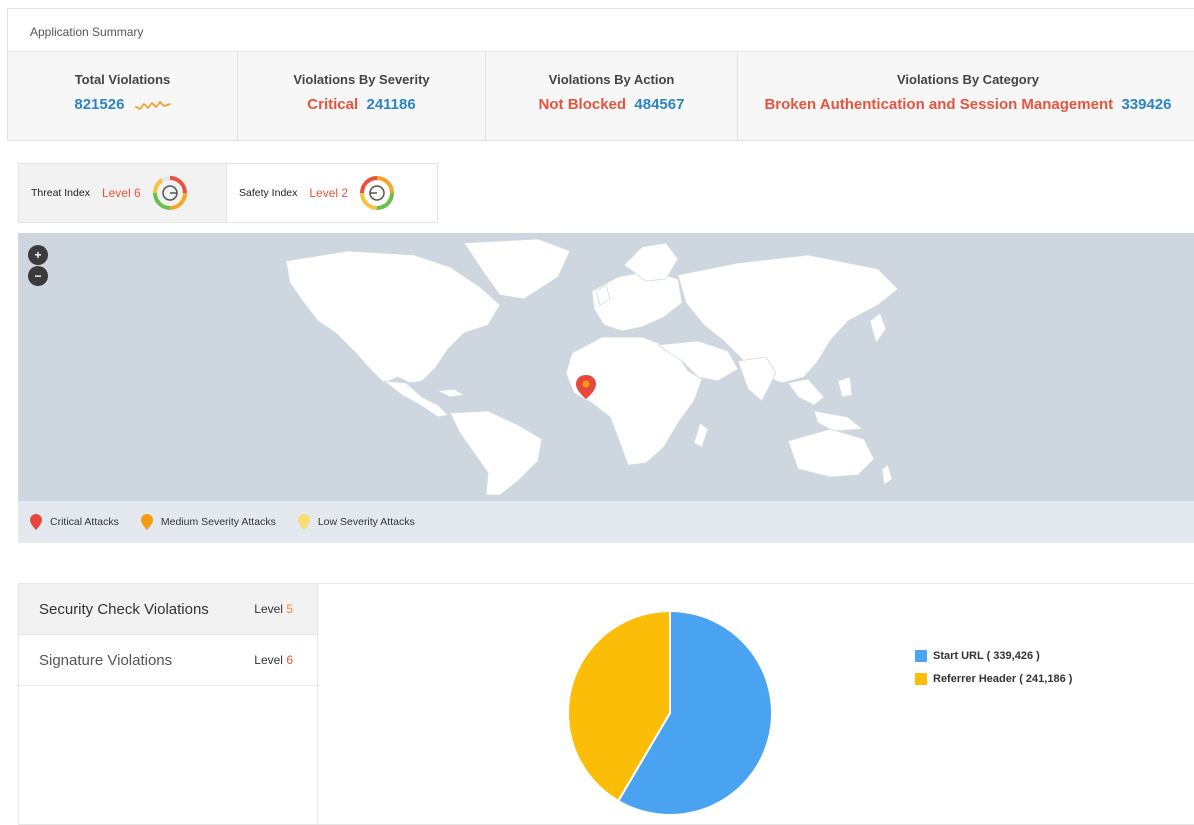 The width and height of the screenshot is (1194, 825). I want to click on legend-label: Medium Severity Attacks, so click(218, 522).